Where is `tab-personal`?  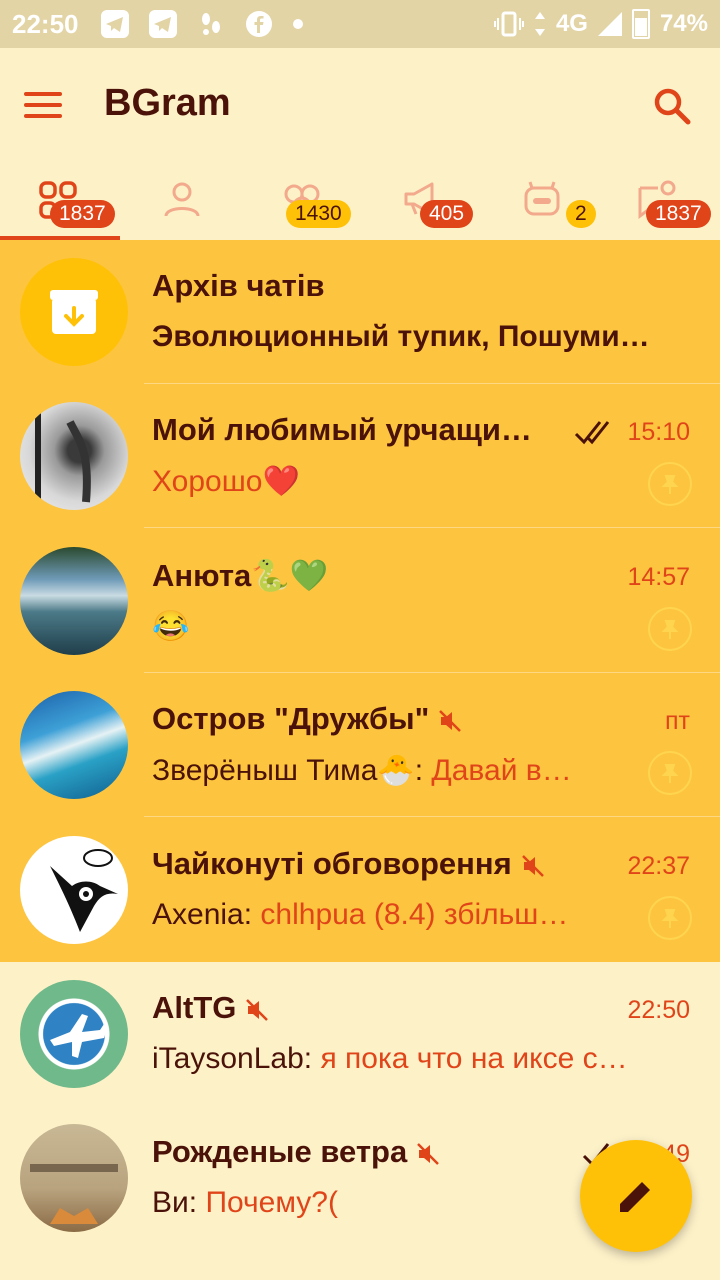
tab-personal is located at coordinates (180, 200).